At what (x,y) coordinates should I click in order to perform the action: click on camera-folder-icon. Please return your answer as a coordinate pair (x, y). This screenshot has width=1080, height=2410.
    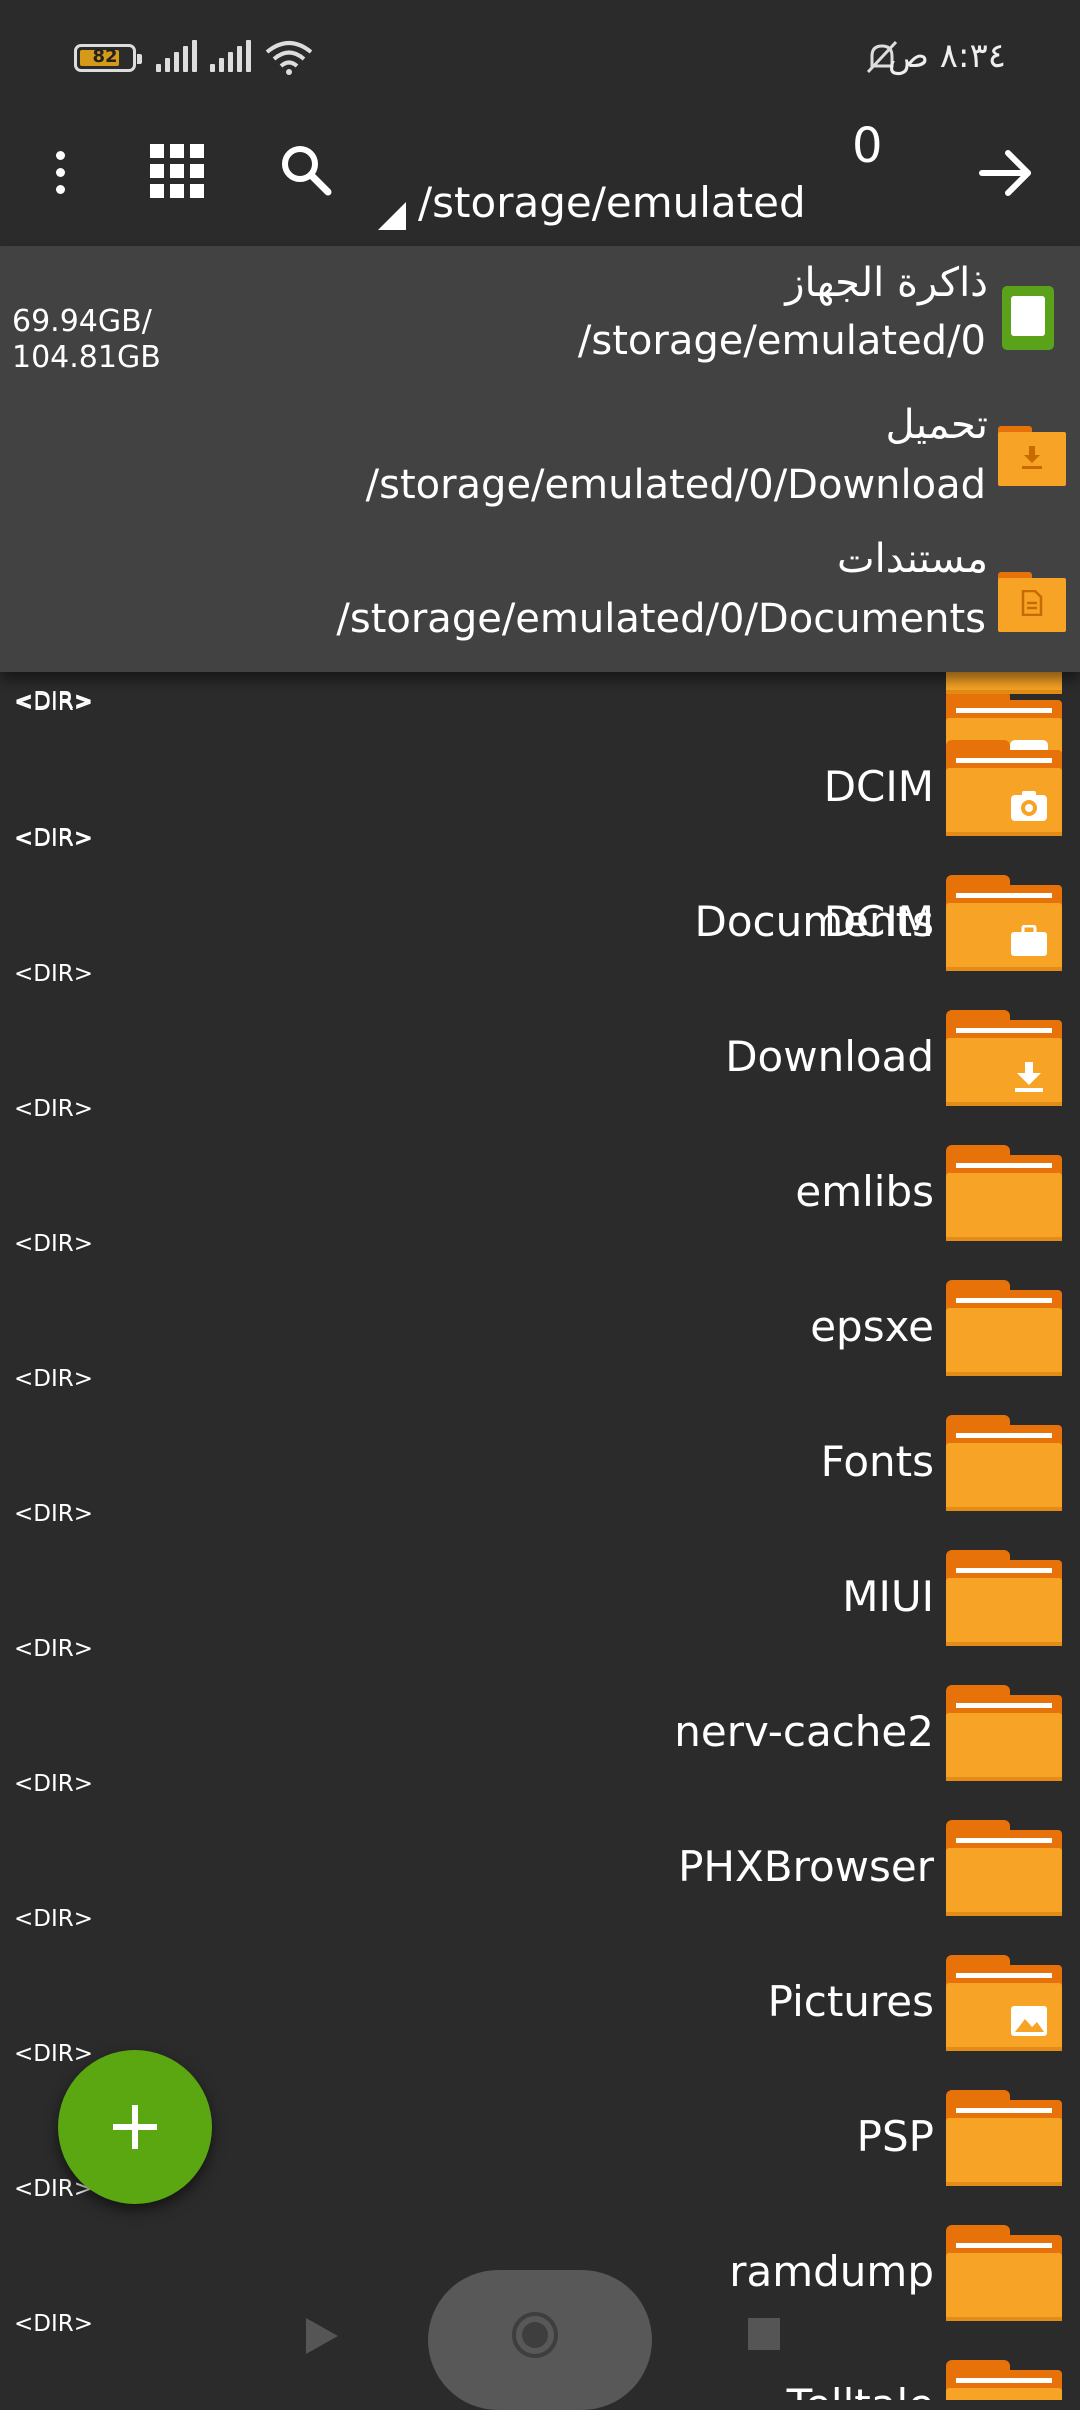
    Looking at the image, I should click on (1004, 788).